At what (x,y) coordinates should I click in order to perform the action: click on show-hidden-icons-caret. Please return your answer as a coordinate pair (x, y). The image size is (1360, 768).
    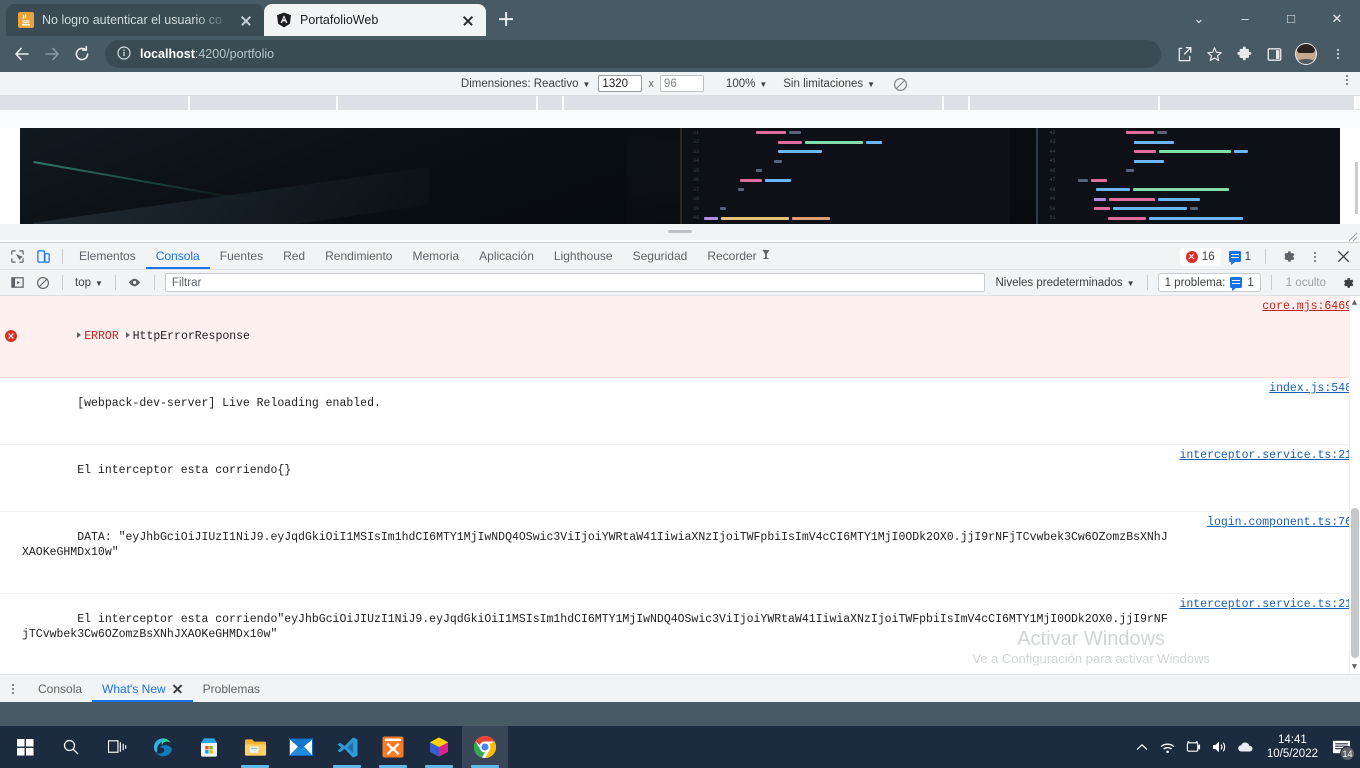
    Looking at the image, I should click on (1142, 747).